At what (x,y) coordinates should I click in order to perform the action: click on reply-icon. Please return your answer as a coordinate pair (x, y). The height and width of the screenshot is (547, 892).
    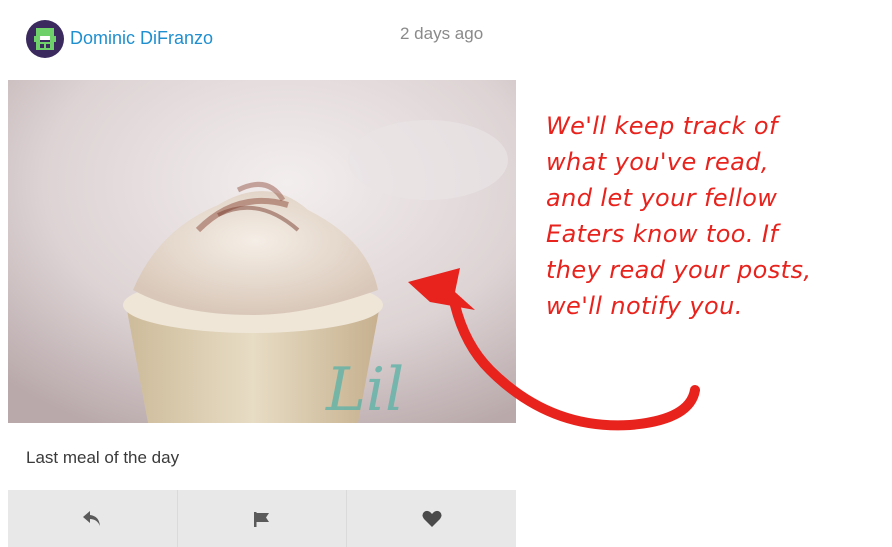
    Looking at the image, I should click on (92, 518).